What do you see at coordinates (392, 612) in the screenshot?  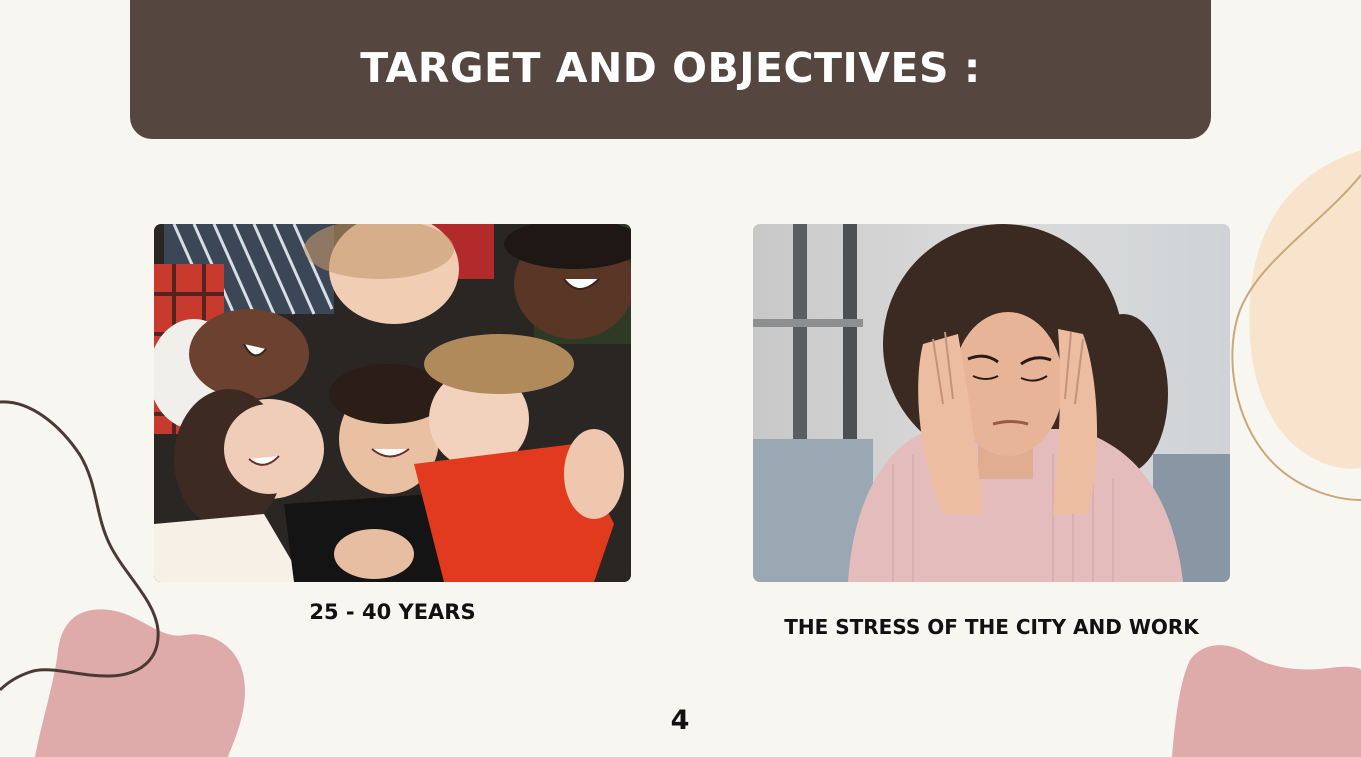 I see `caption-age-range: 25 - 40 YEARS` at bounding box center [392, 612].